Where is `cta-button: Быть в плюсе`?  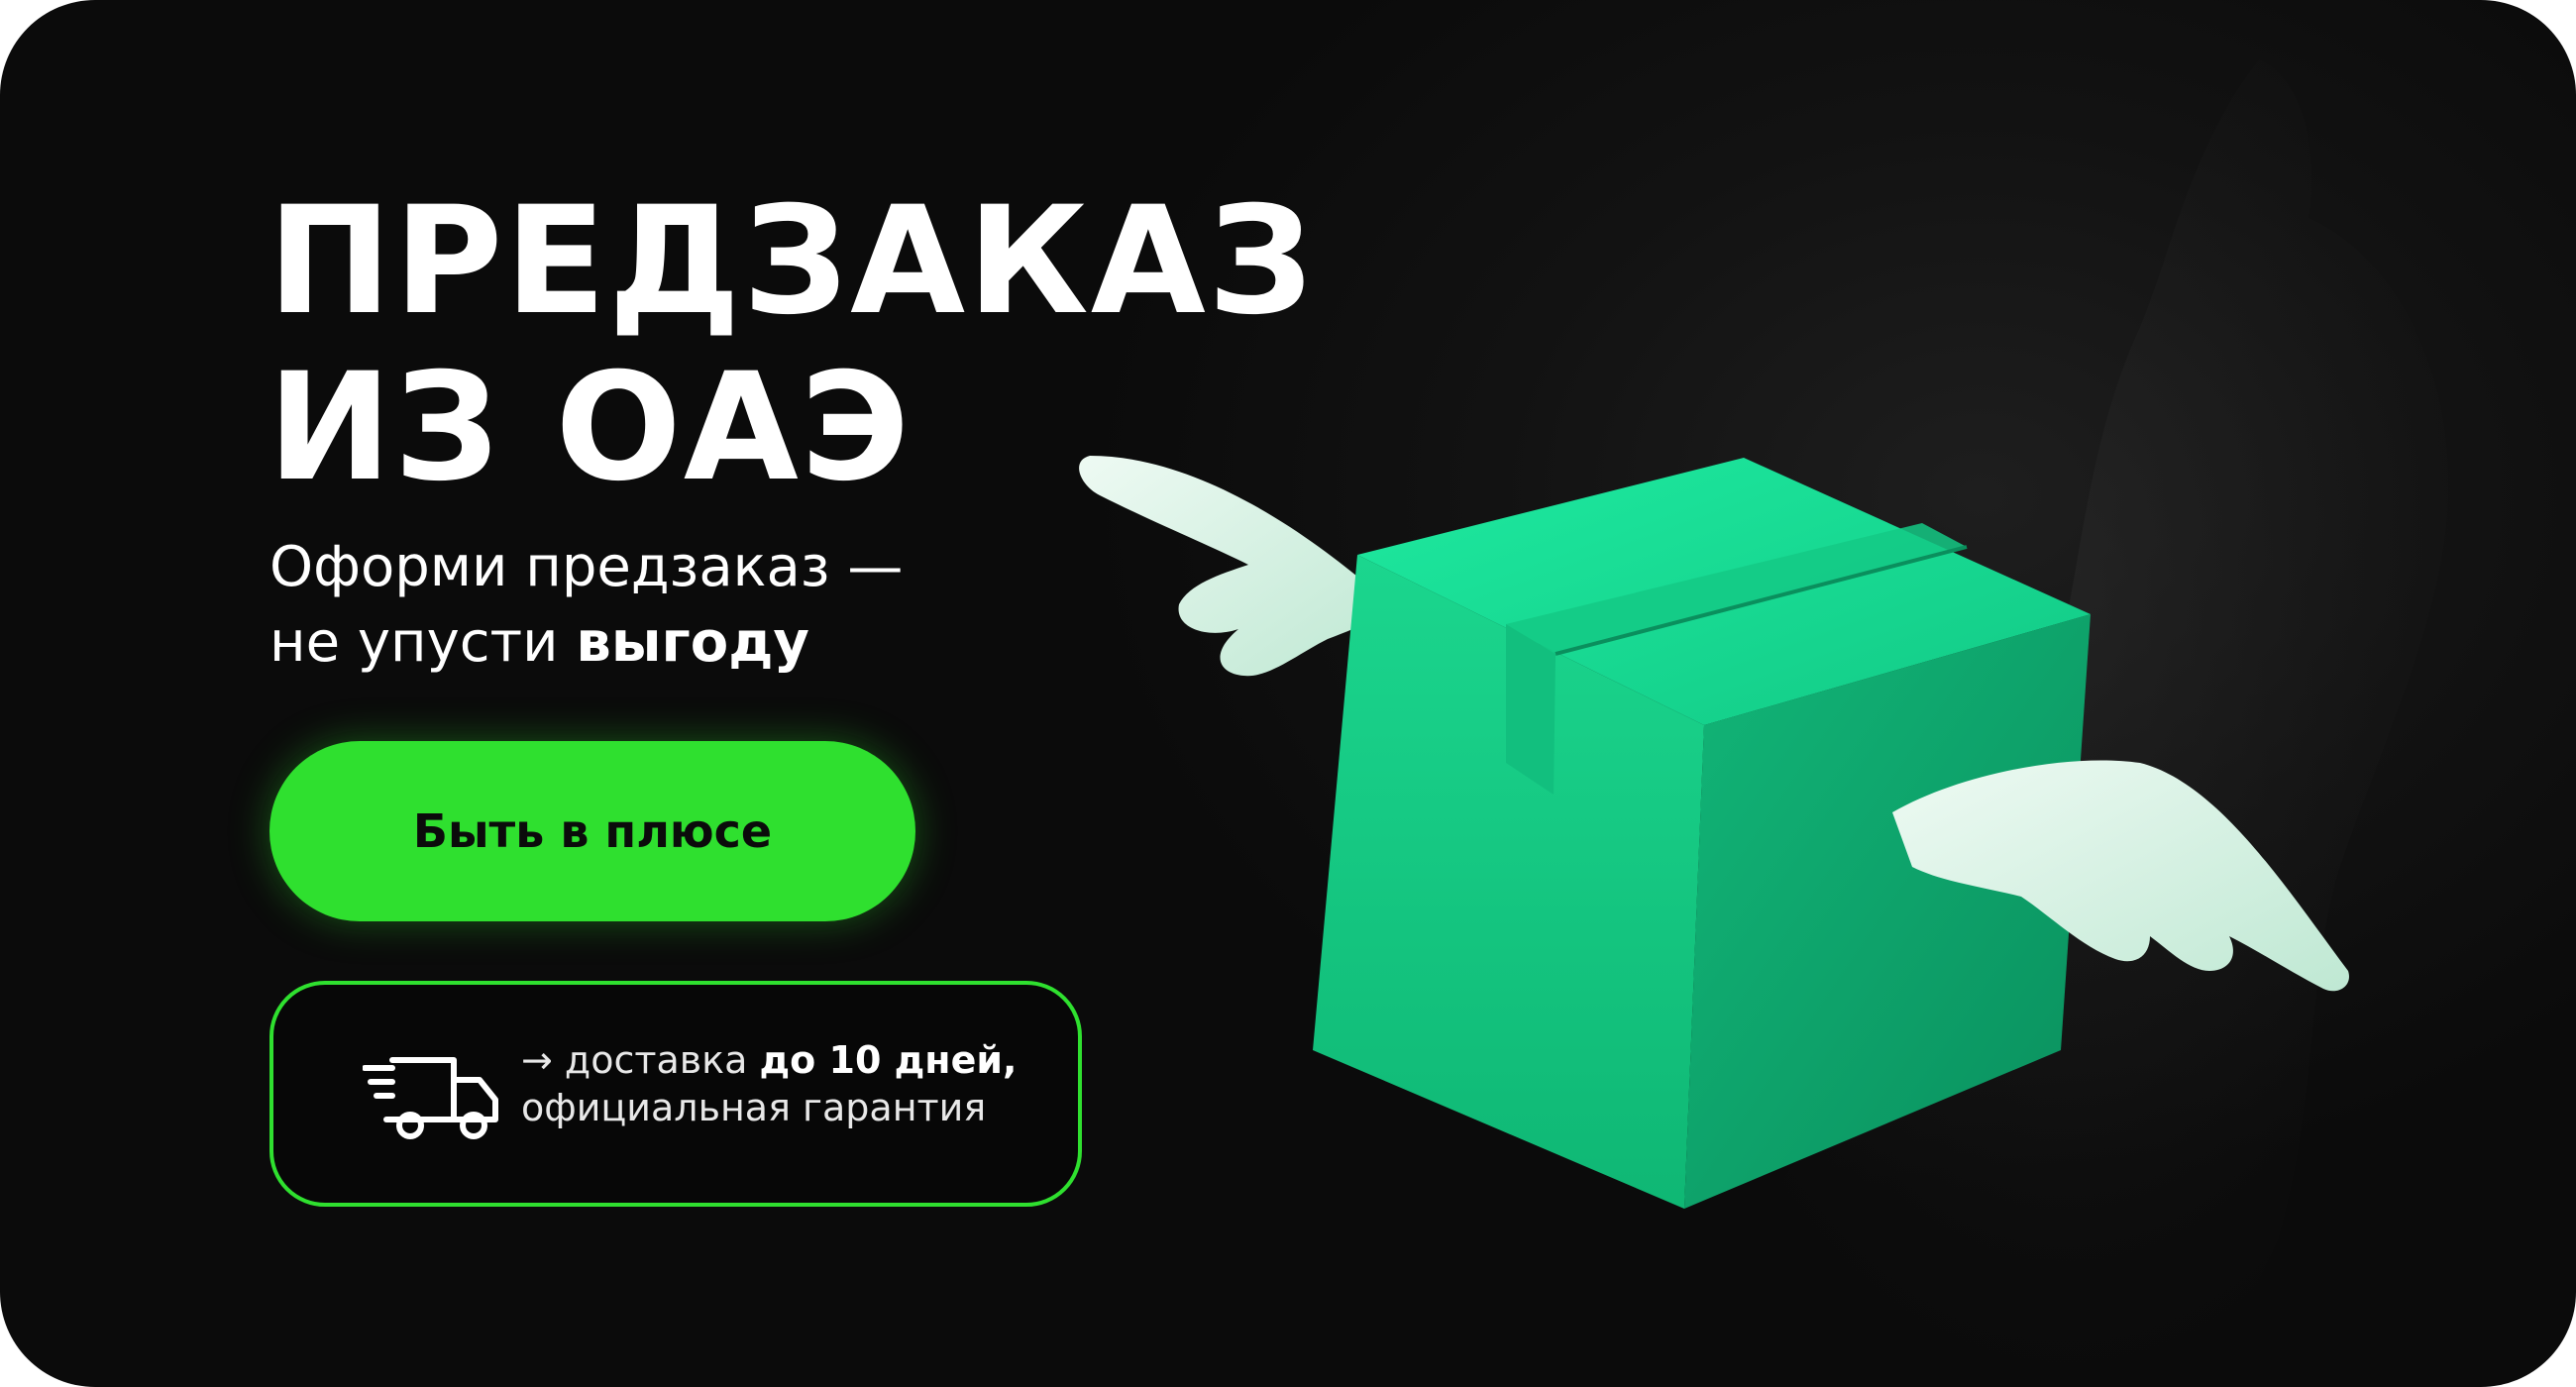
cta-button: Быть в плюсе is located at coordinates (592, 831).